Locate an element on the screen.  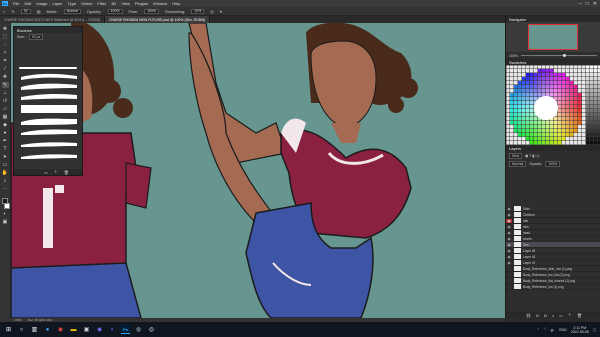
language-indicator: ENG is located at coordinates (563, 330).